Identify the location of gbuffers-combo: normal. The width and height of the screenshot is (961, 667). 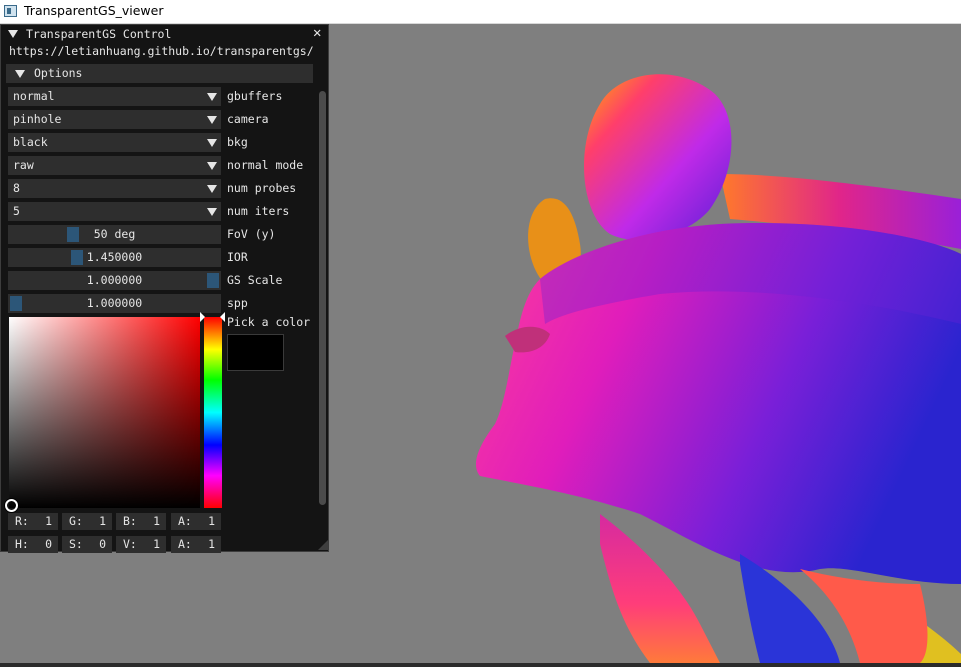
(114, 96).